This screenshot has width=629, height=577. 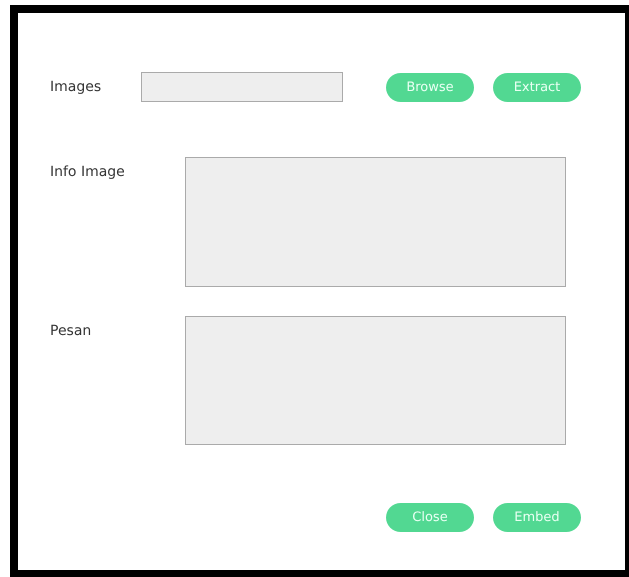 What do you see at coordinates (430, 517) in the screenshot?
I see `action-button: Close` at bounding box center [430, 517].